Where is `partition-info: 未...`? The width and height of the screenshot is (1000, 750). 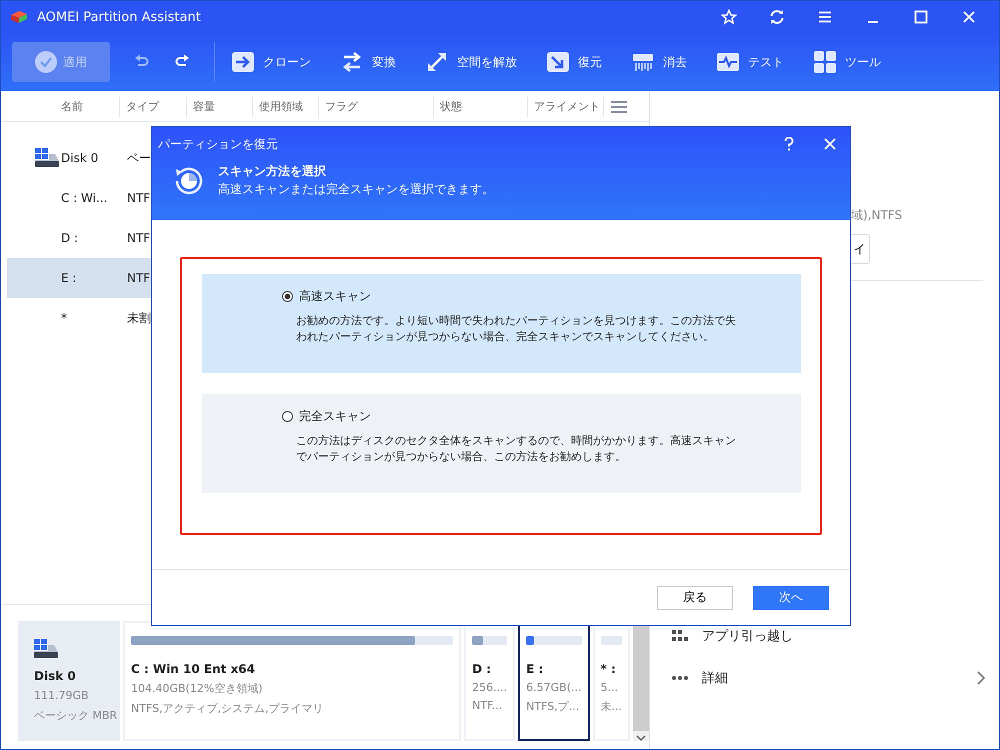
partition-info: 未... is located at coordinates (611, 706).